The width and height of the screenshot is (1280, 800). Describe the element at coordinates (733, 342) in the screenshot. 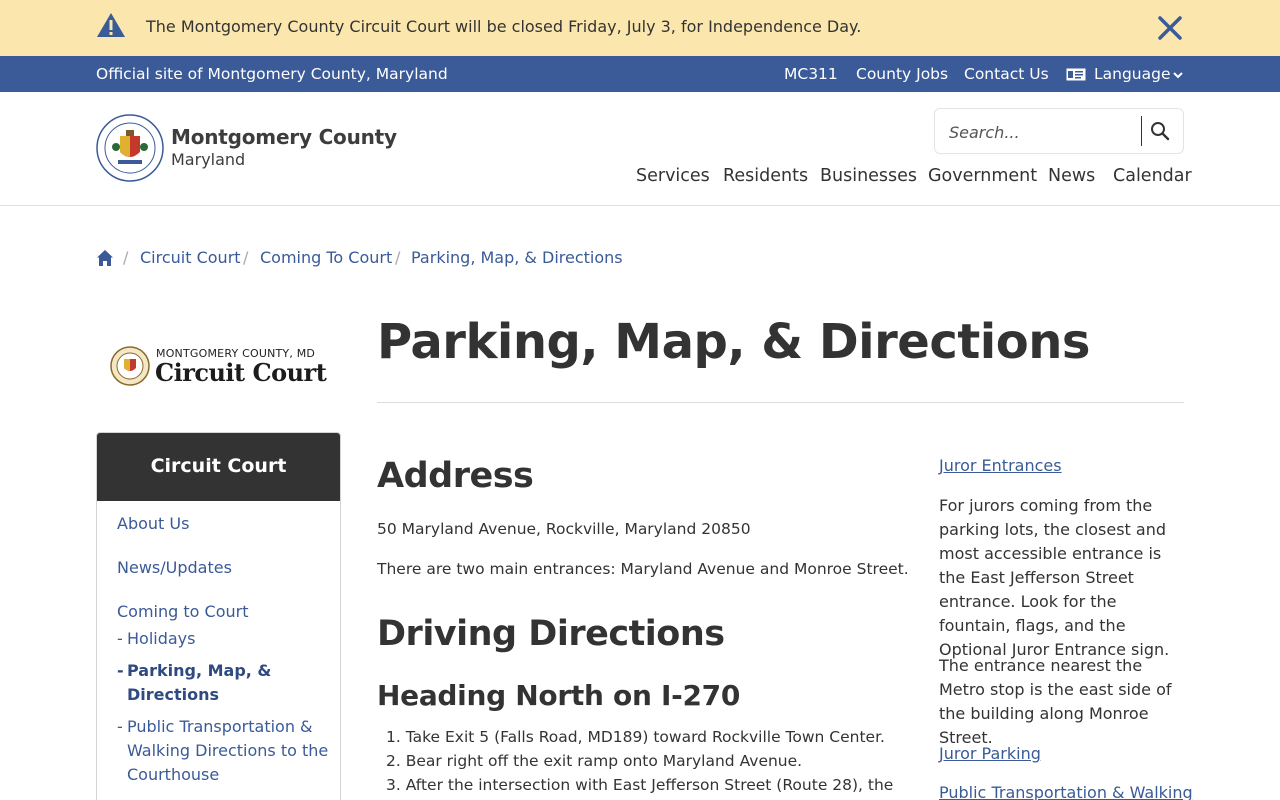

I see `page-title: Parking, Map, & Directions` at that location.